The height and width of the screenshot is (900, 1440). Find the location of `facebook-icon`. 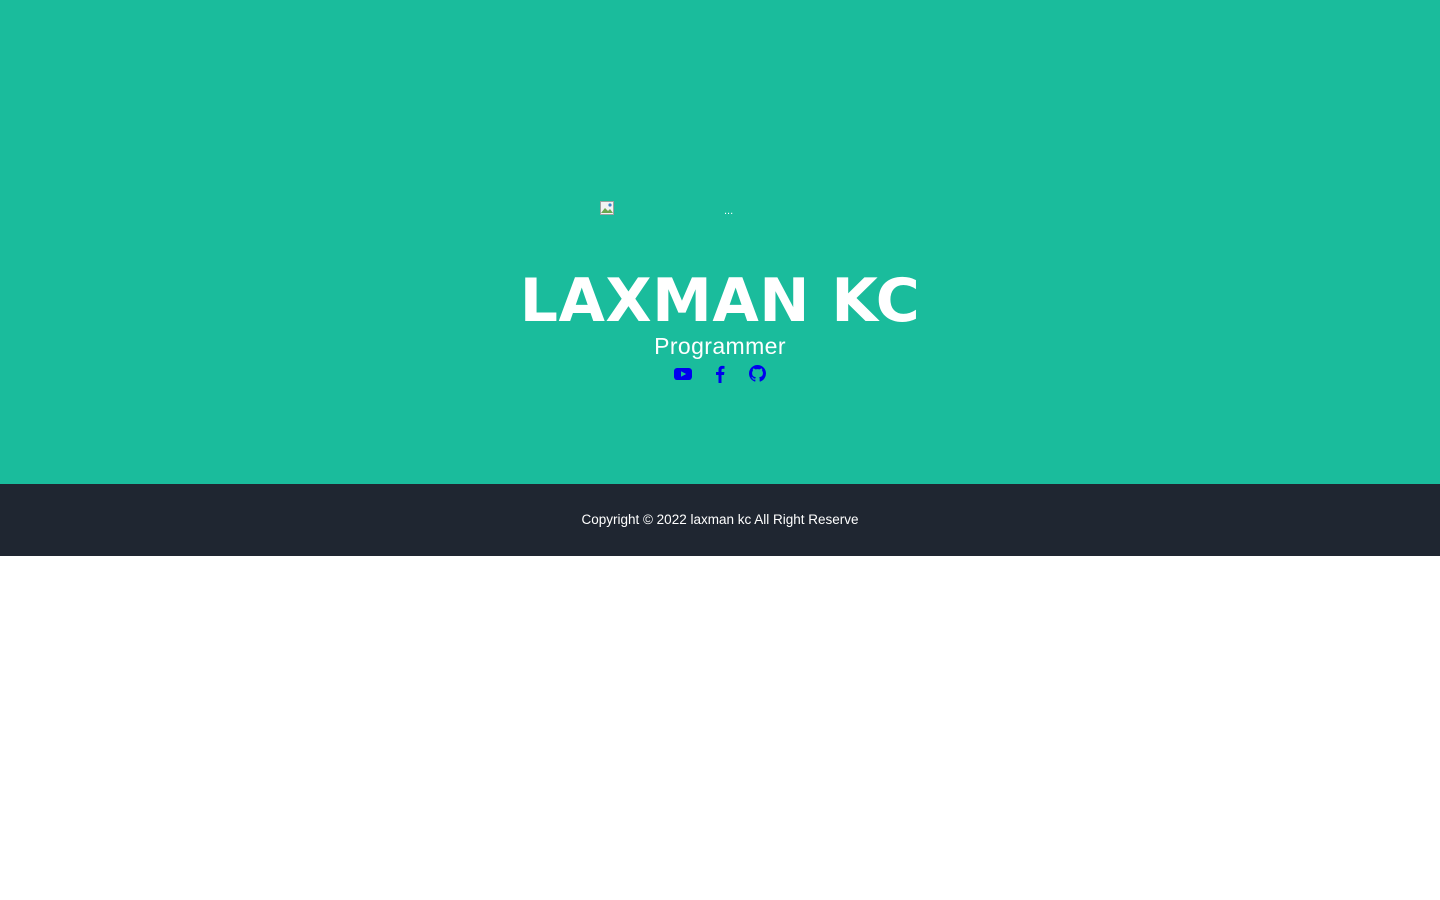

facebook-icon is located at coordinates (720, 376).